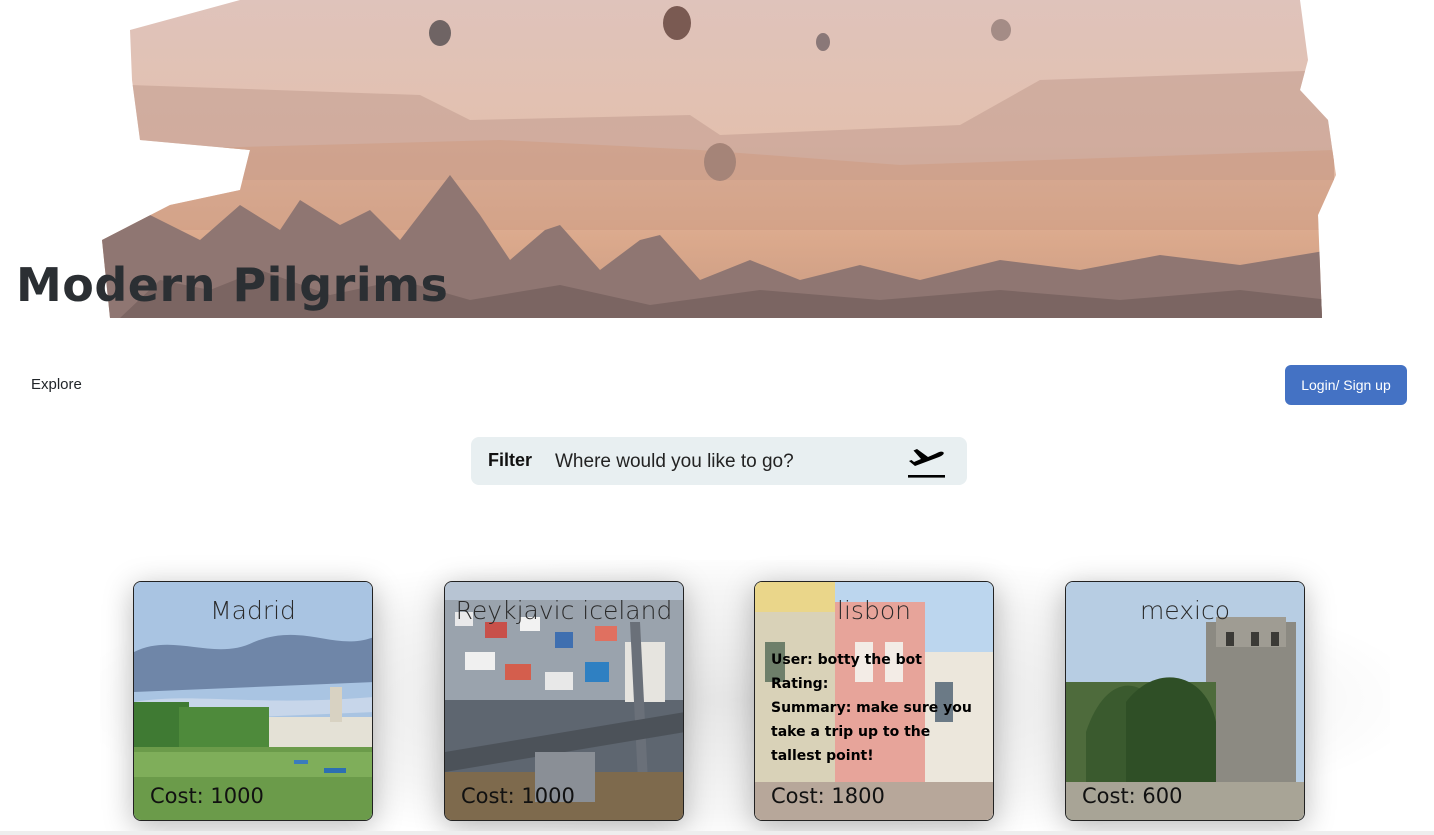 The width and height of the screenshot is (1434, 835). I want to click on destination-search-input, so click(725, 462).